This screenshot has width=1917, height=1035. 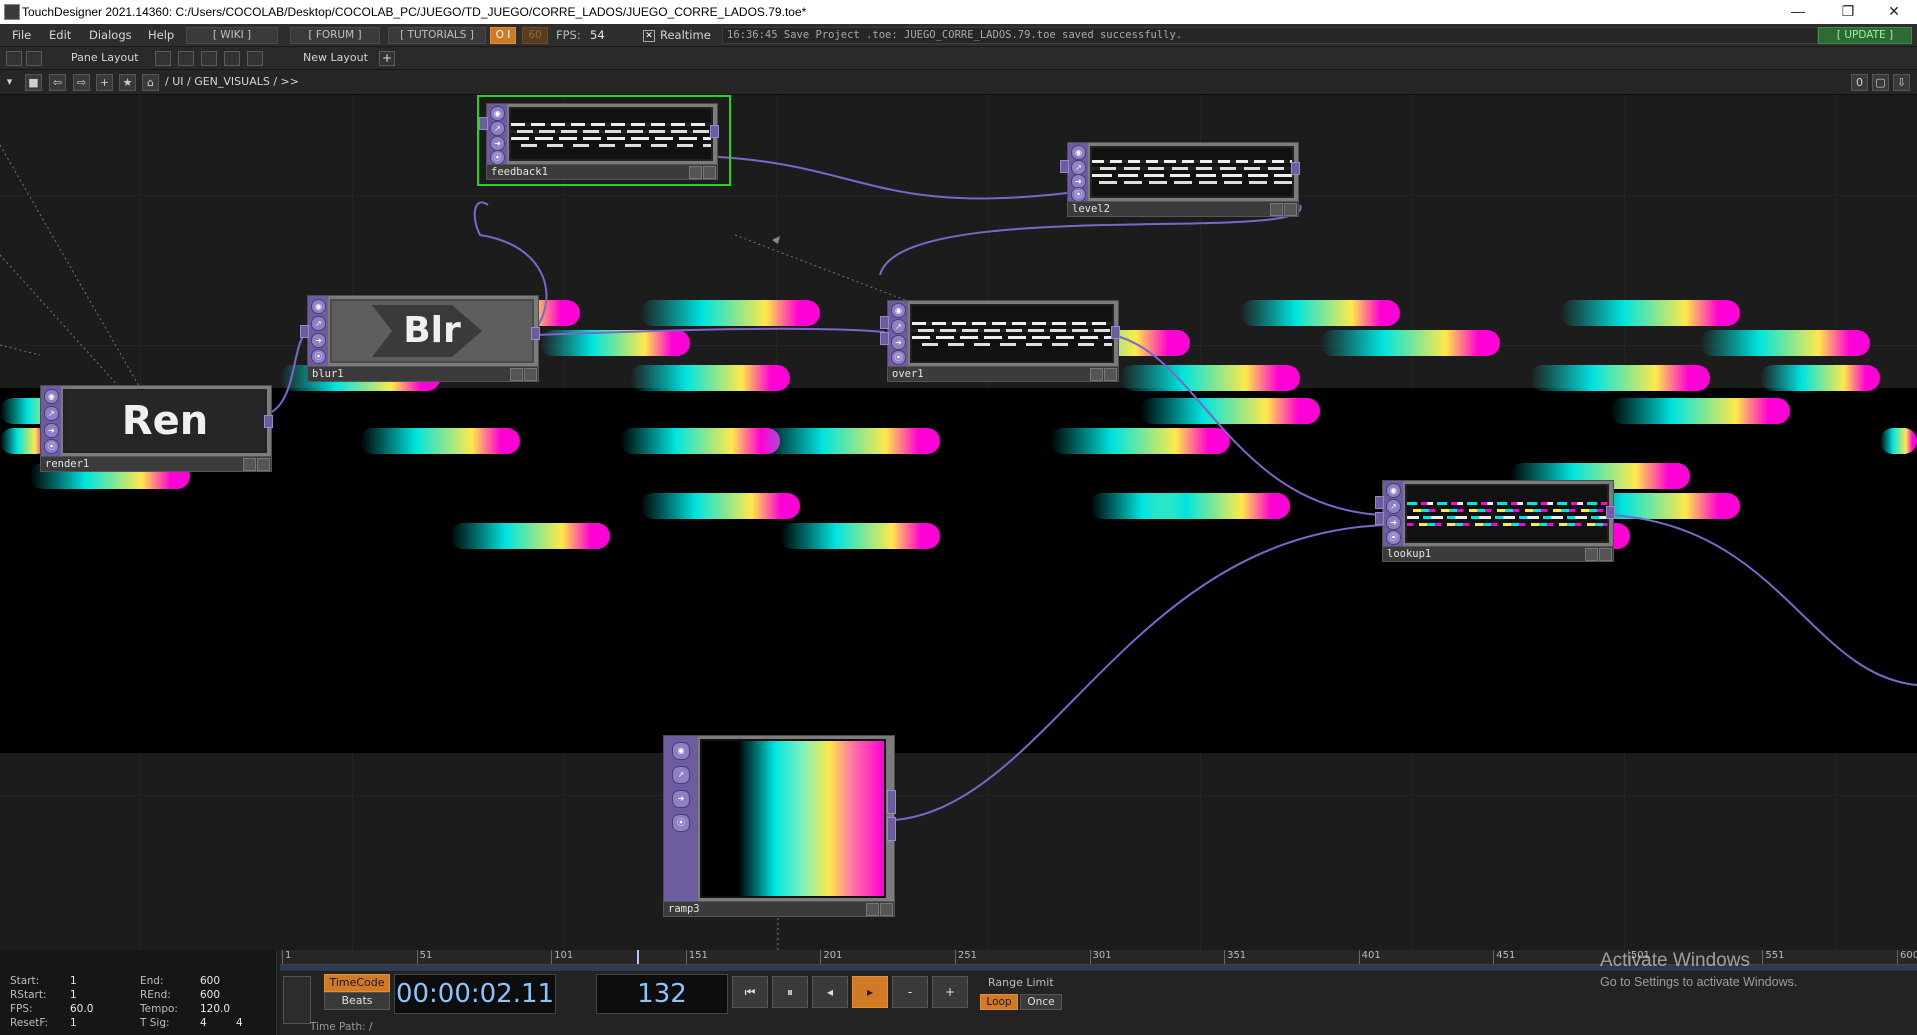 I want to click on layout-split-v-icon, so click(x=186, y=58).